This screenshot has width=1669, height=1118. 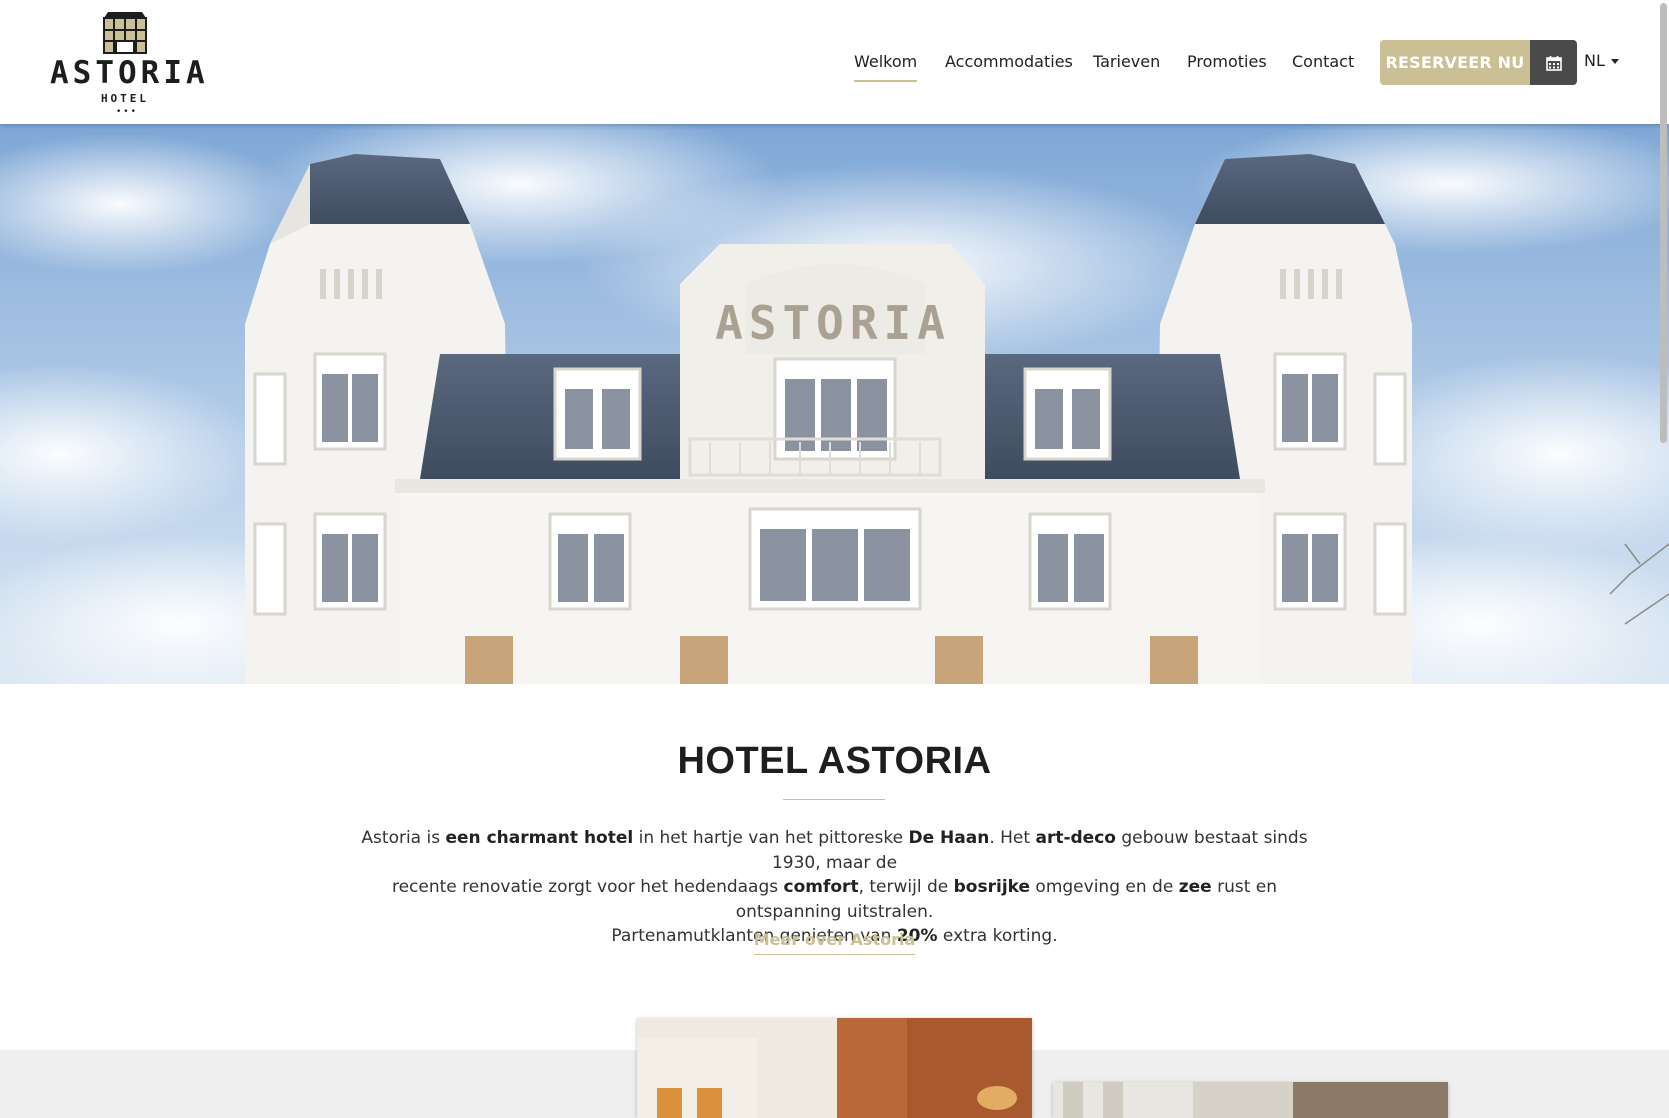 What do you see at coordinates (992, 887) in the screenshot?
I see `intro-emphasis: bosrijke` at bounding box center [992, 887].